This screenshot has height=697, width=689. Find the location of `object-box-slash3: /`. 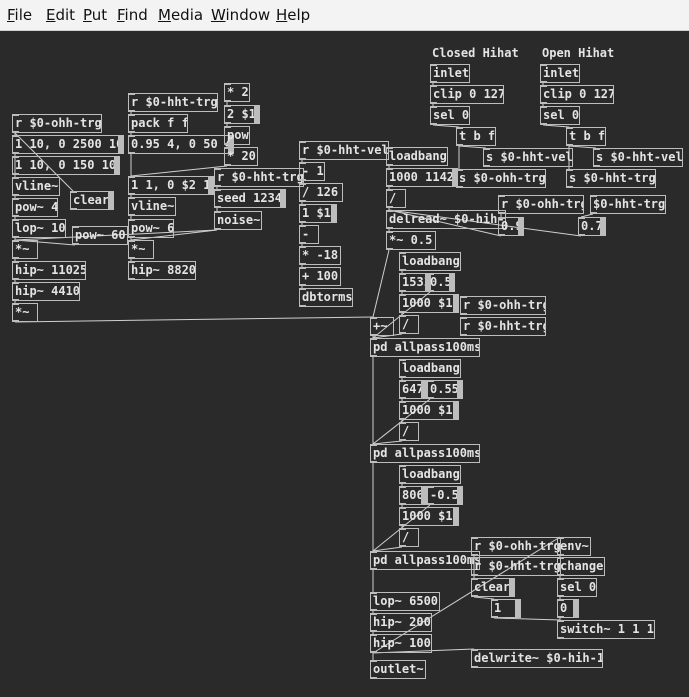

object-box-slash3: / is located at coordinates (409, 431).